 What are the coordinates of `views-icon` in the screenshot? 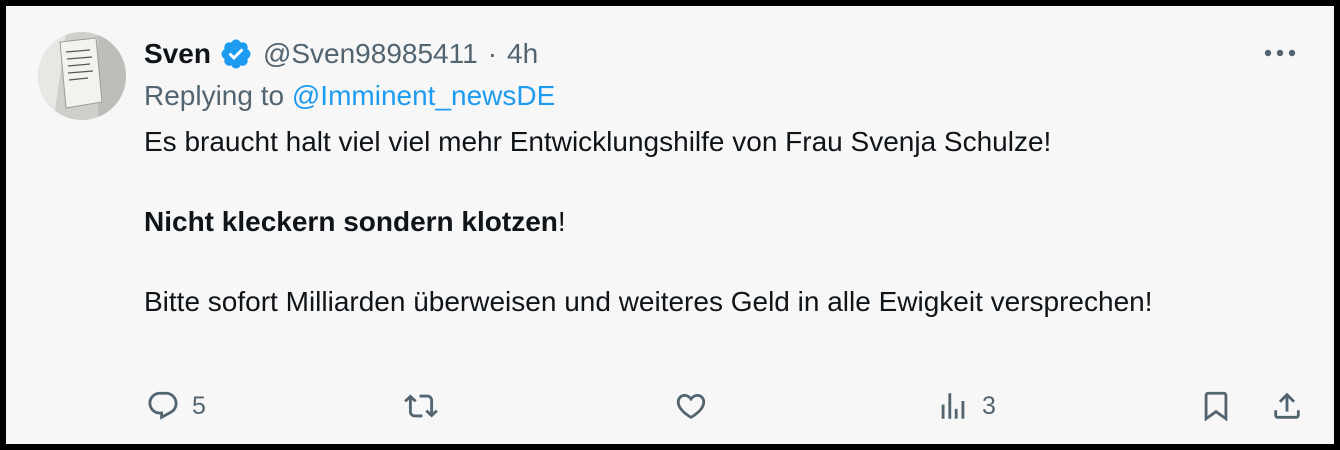 It's located at (953, 406).